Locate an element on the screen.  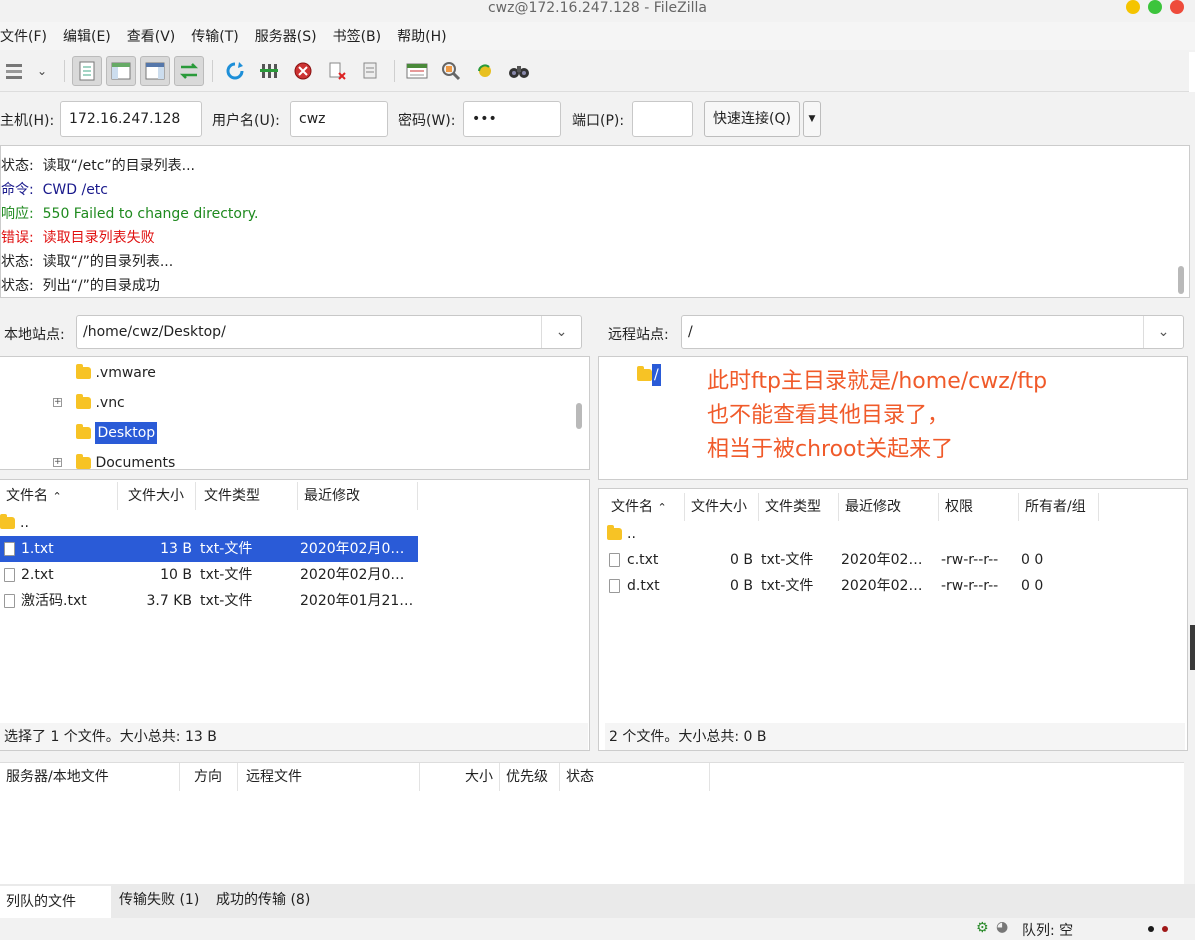
site-manager-icon is located at coordinates (15, 71).